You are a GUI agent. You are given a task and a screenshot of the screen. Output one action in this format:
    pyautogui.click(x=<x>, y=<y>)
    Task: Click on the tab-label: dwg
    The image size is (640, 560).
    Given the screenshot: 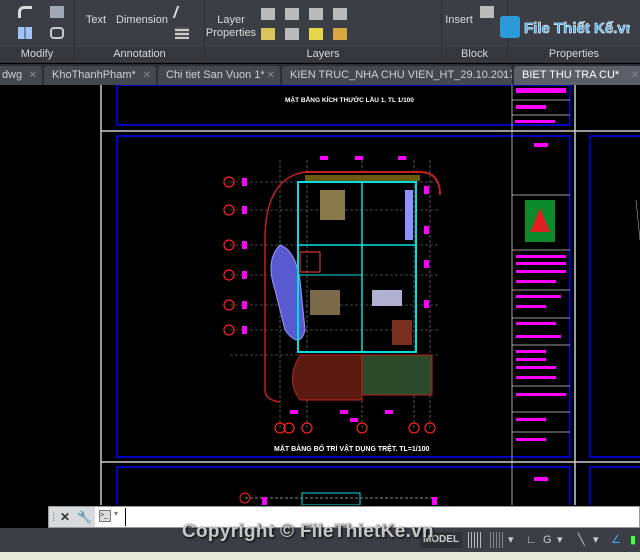 What is the action you would take?
    pyautogui.click(x=12, y=75)
    